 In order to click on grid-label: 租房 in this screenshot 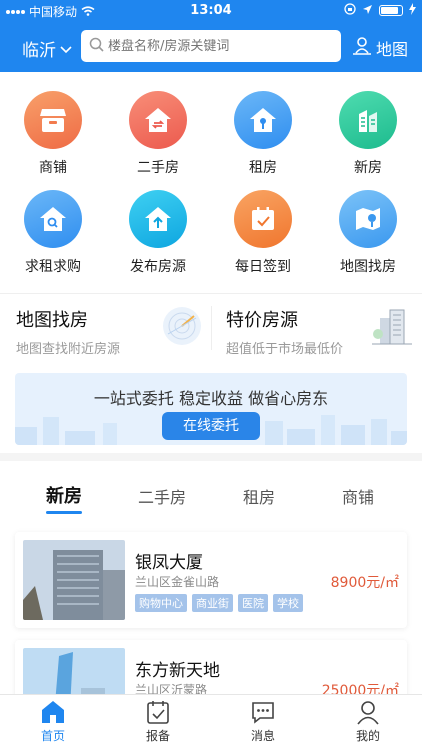, I will do `click(263, 168)`.